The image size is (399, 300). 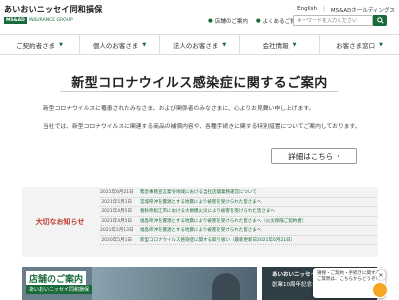 What do you see at coordinates (36, 45) in the screenshot?
I see `nav-label: ご契約者さま` at bounding box center [36, 45].